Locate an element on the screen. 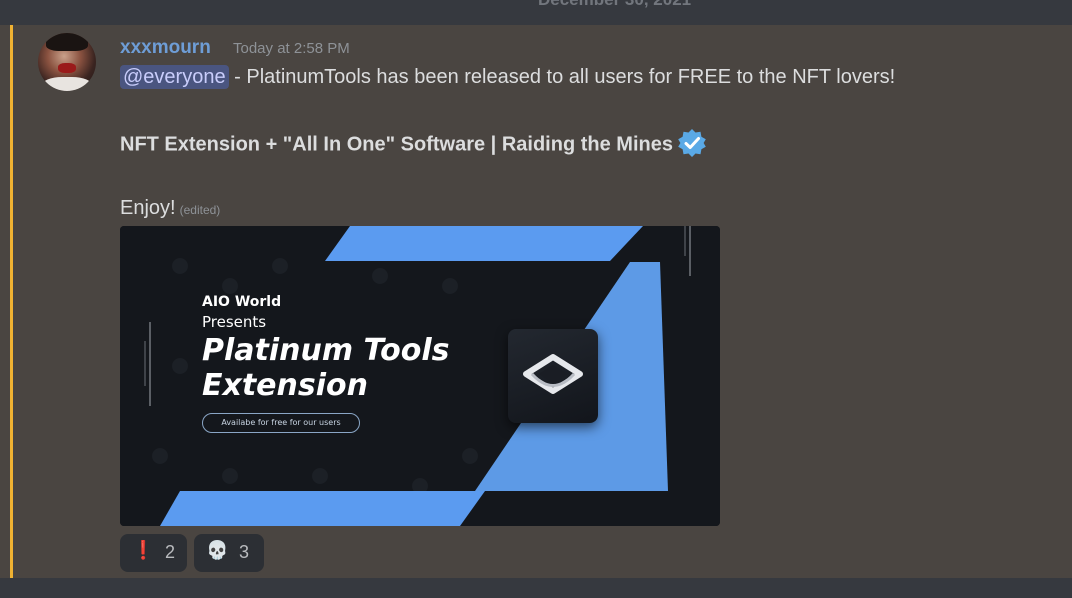 This screenshot has height=598, width=1072. embed-title-line-1: Platinum Tools is located at coordinates (326, 350).